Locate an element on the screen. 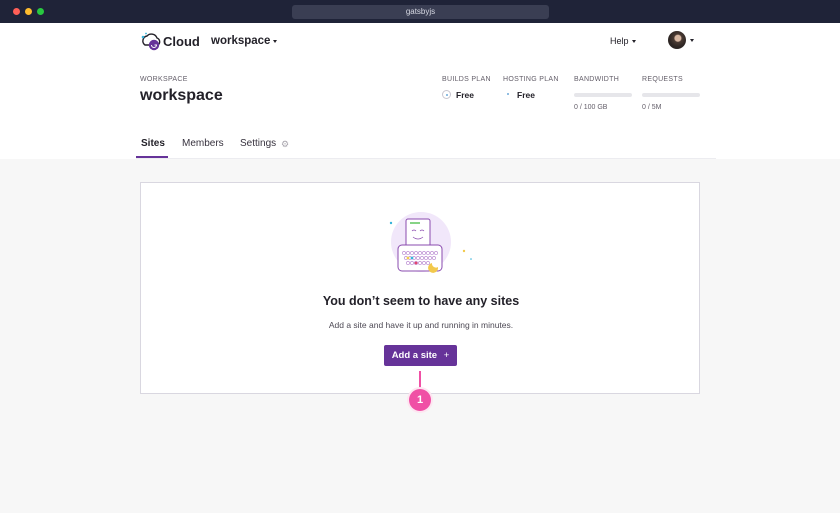 This screenshot has width=840, height=513. annotation-marker: 1 is located at coordinates (420, 400).